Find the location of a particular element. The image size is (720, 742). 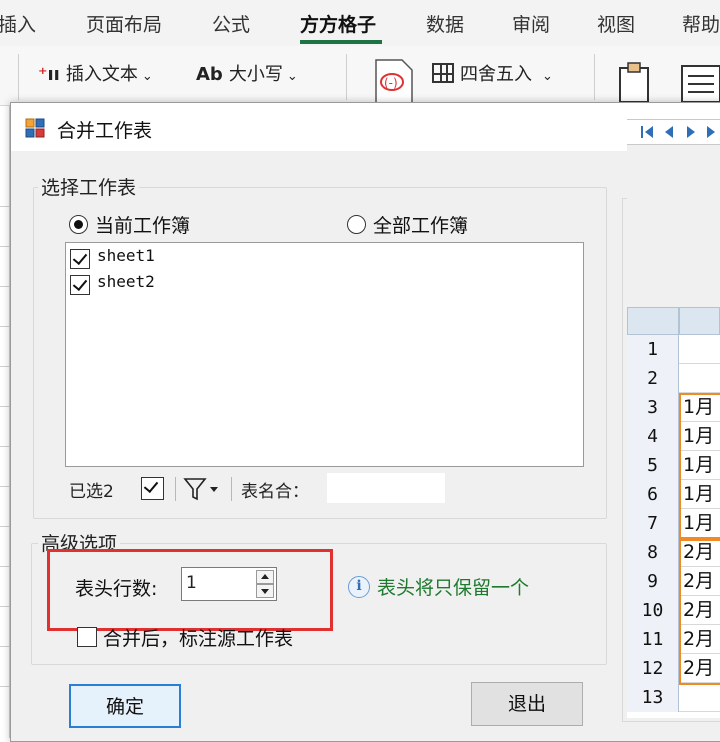

table-row: 13 is located at coordinates (673, 697).